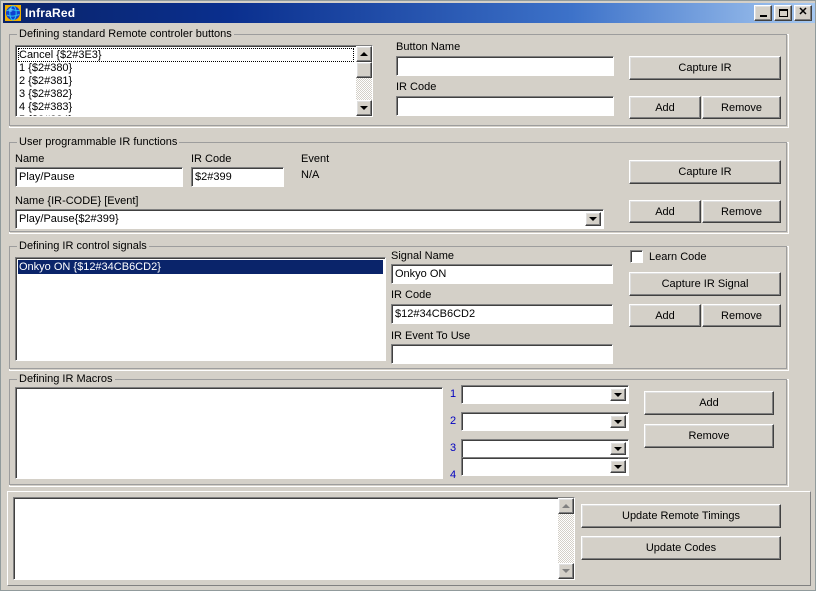  Describe the element at coordinates (364, 81) in the screenshot. I see `standard-buttons-scrollbar` at that location.